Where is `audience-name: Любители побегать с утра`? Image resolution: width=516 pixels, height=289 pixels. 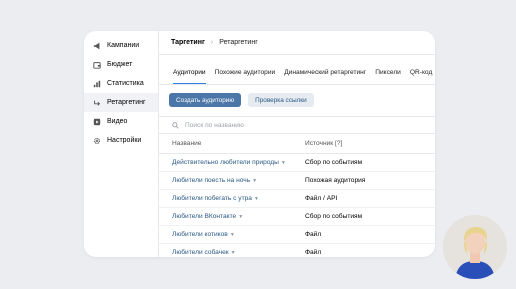 audience-name: Любители побегать с утра is located at coordinates (212, 198).